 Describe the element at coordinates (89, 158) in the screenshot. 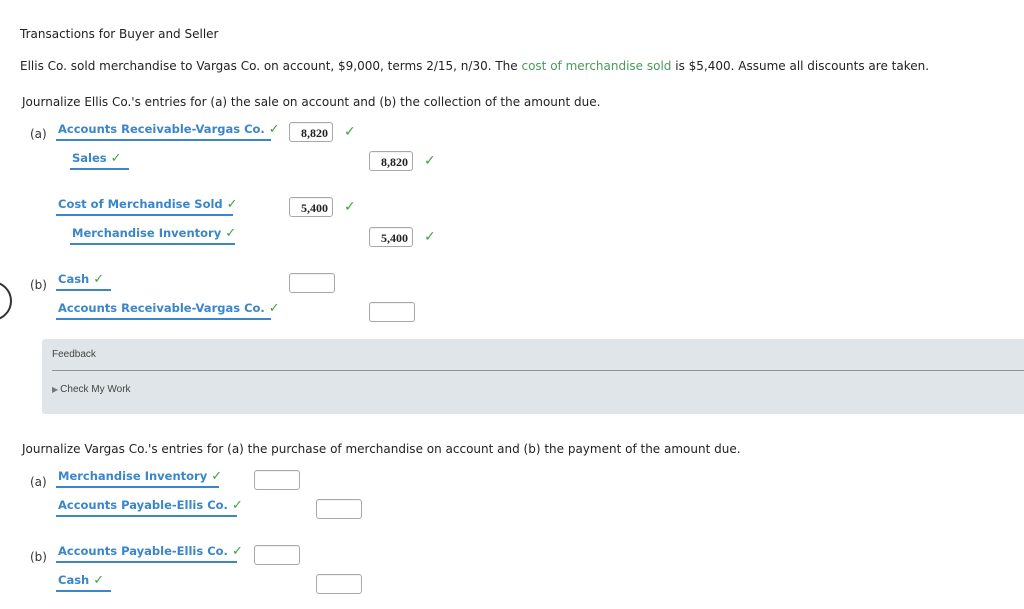

I see `account-name: Sales` at that location.